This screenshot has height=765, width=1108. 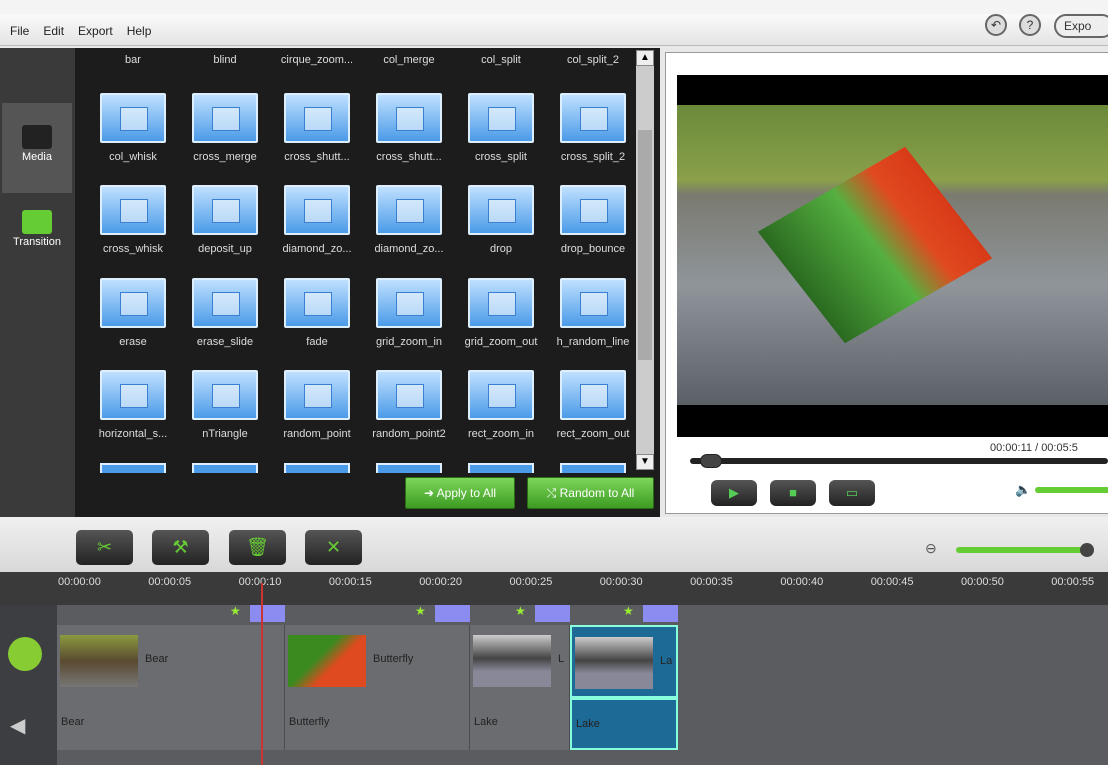 I want to click on transition-item: cross_split_2, so click(x=593, y=128).